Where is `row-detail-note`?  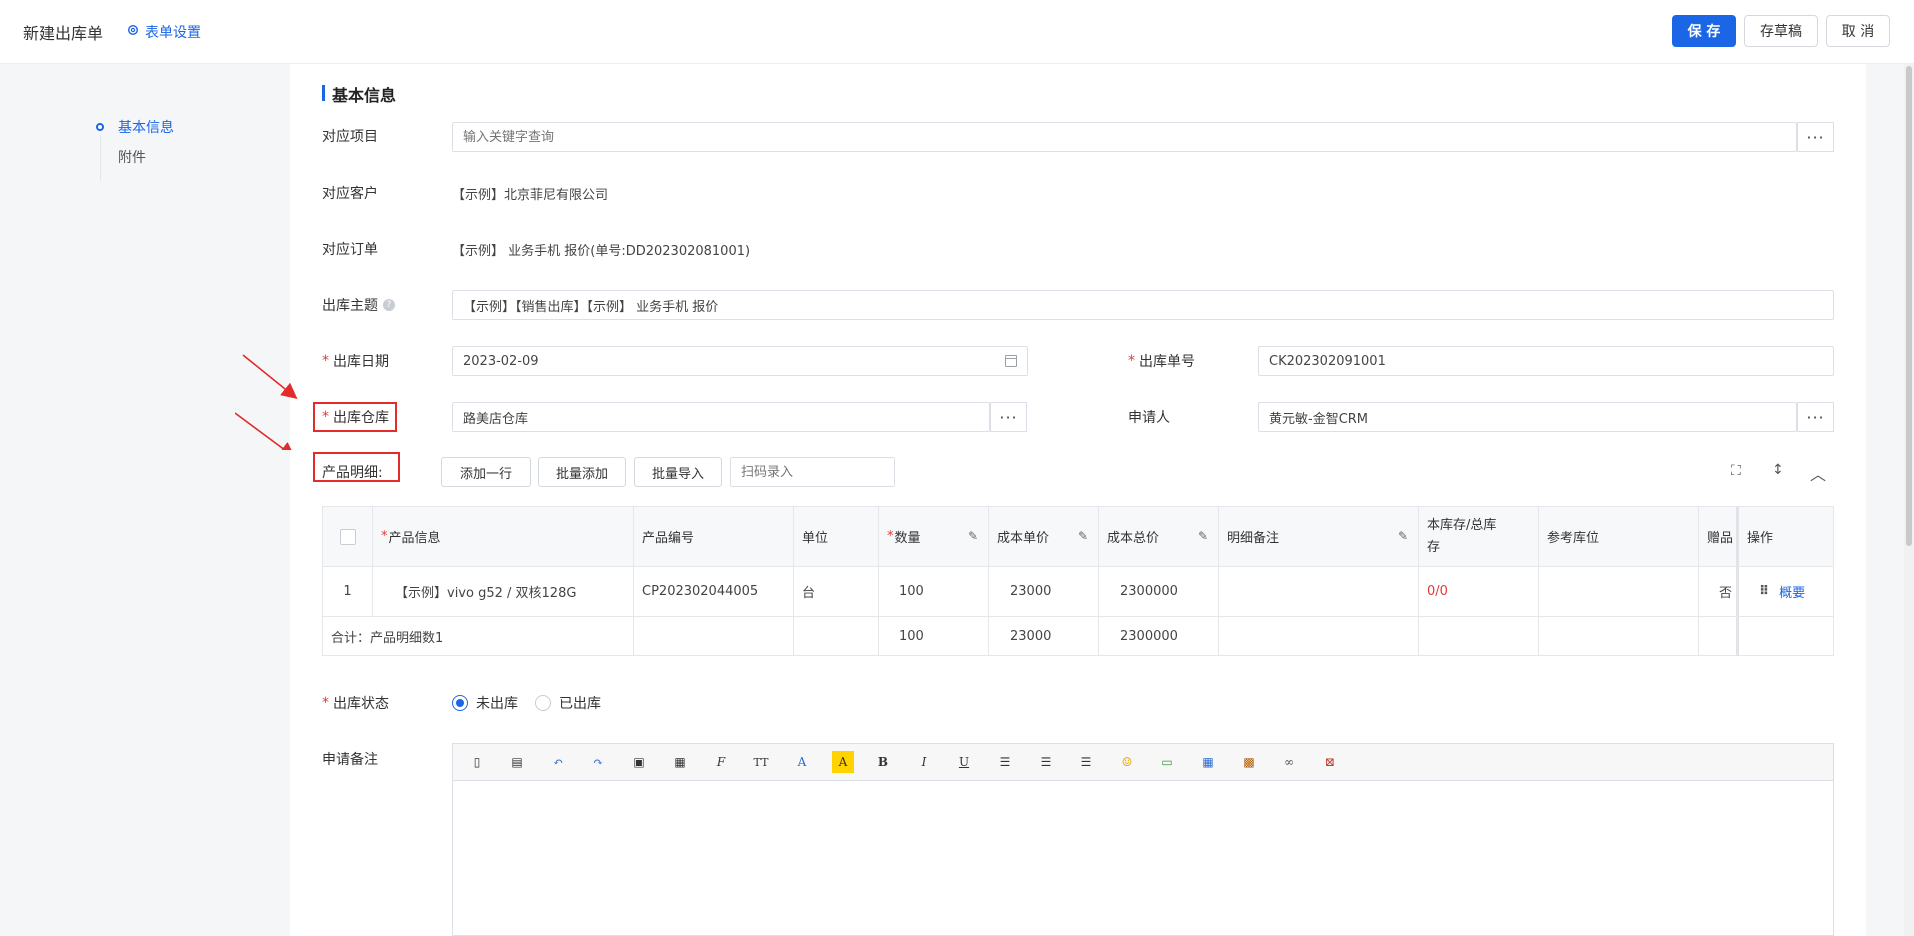
row-detail-note is located at coordinates (1319, 591).